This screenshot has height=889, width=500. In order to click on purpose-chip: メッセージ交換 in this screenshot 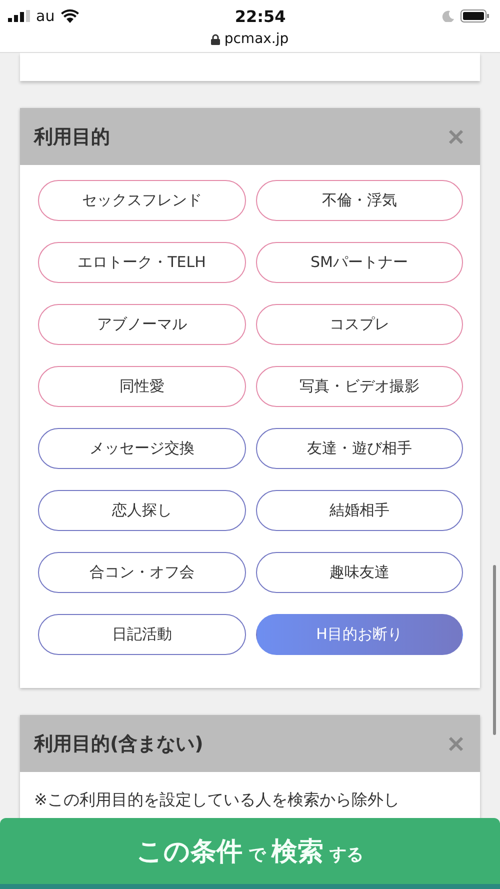, I will do `click(142, 448)`.